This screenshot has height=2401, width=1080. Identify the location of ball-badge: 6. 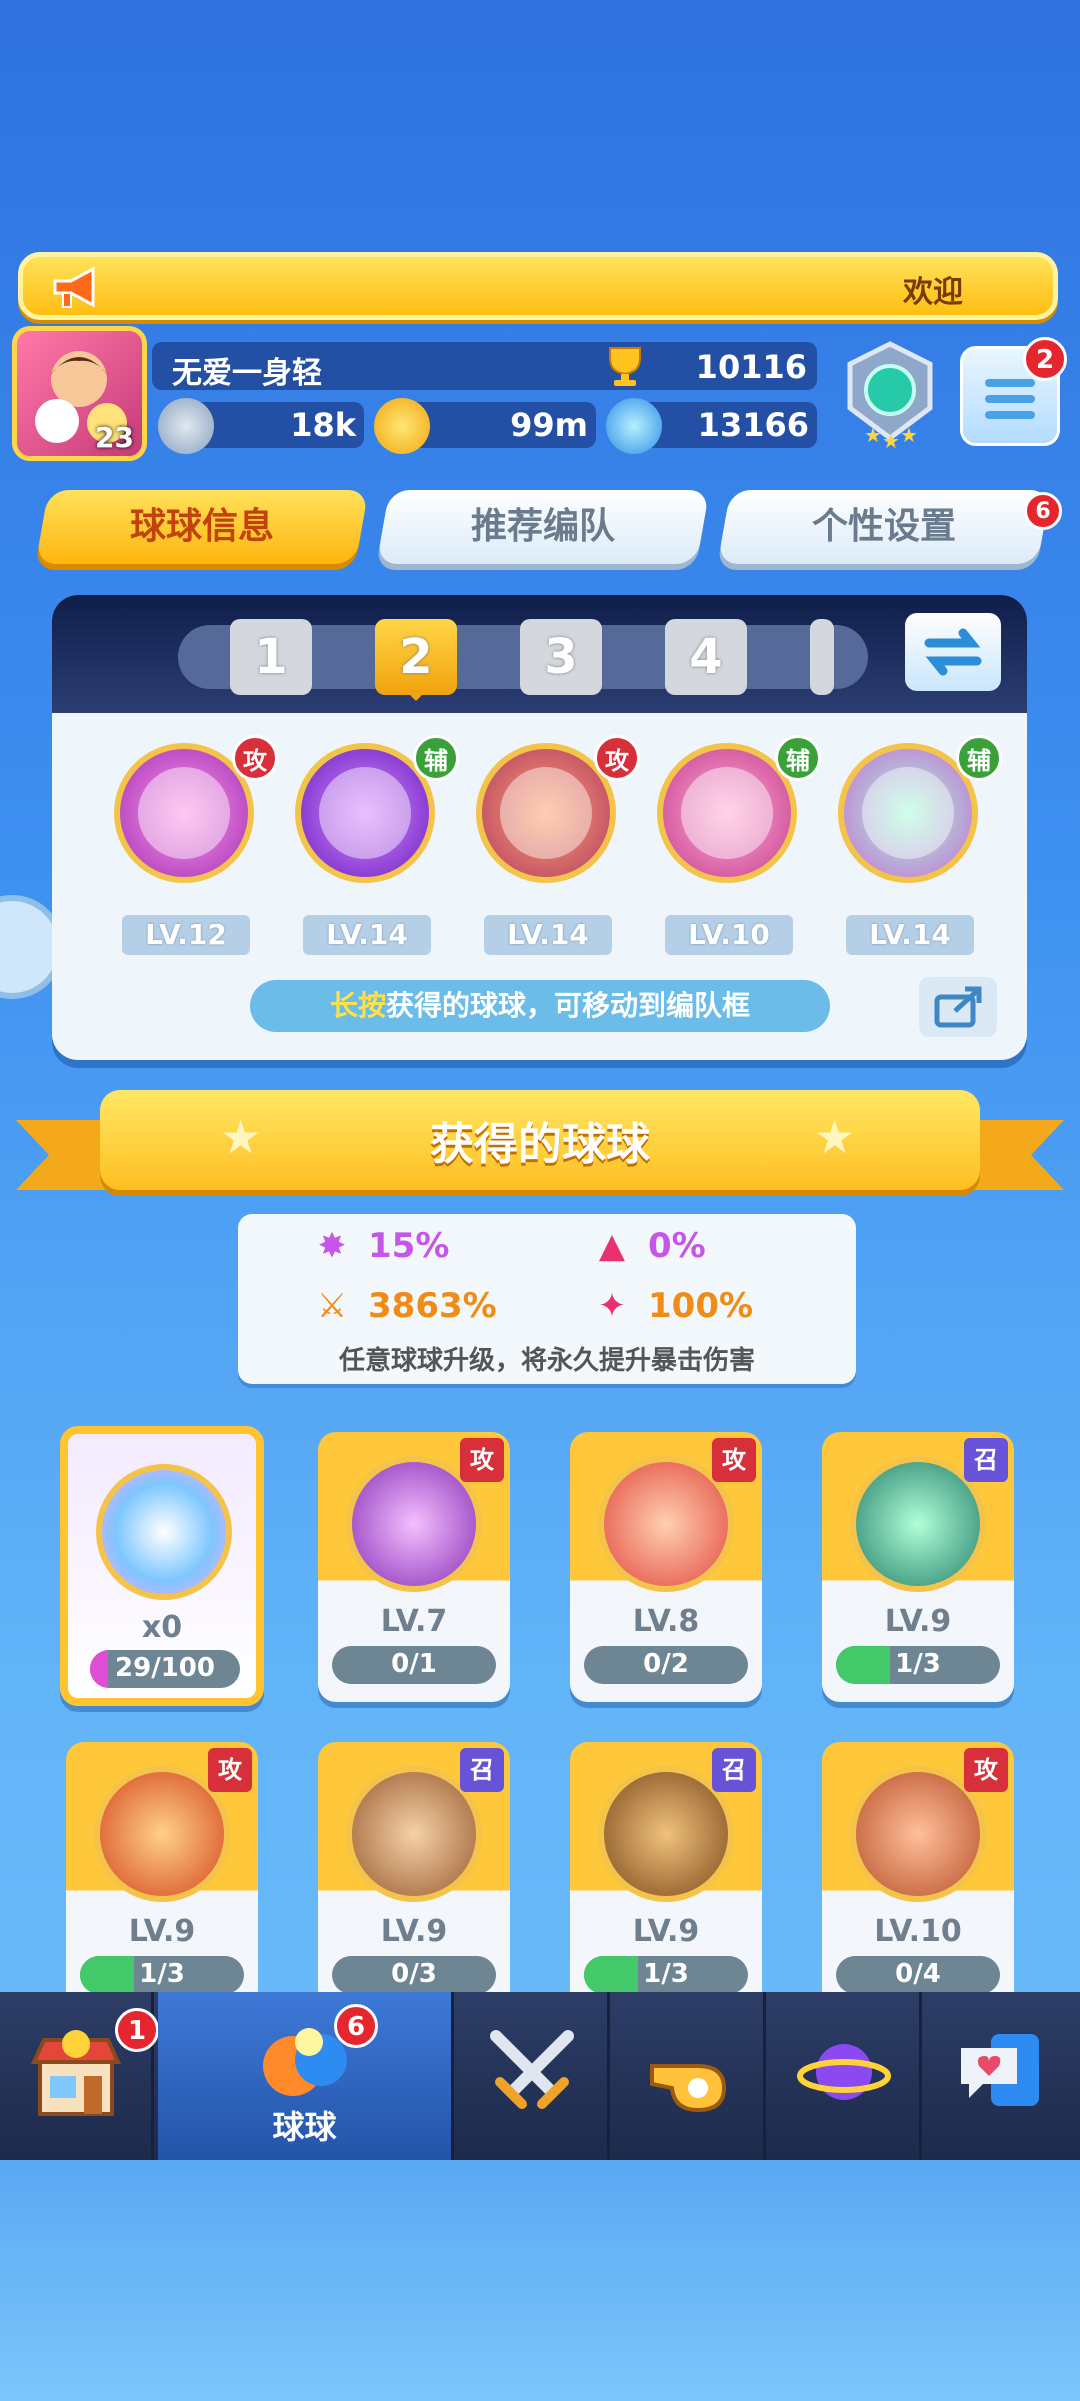
(356, 2026).